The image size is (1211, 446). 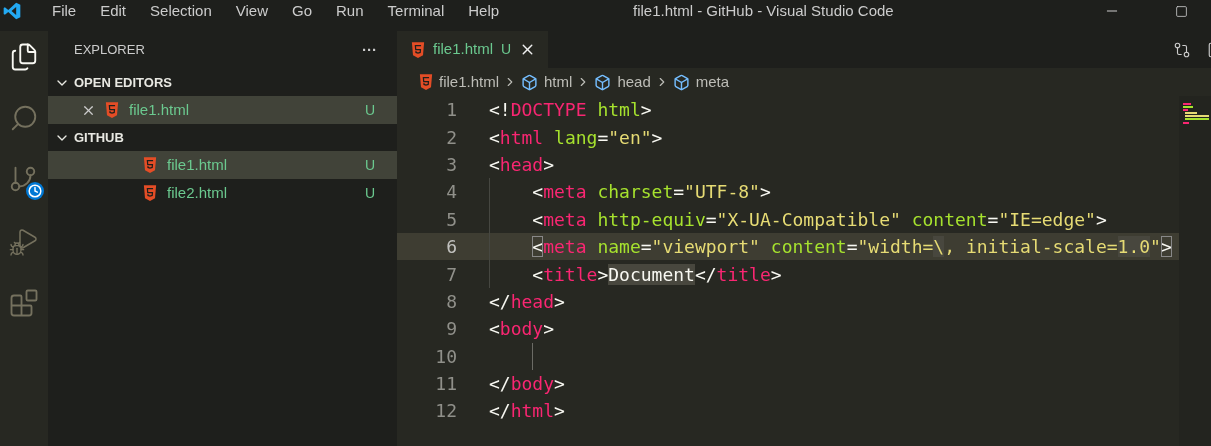 I want to click on window-title: file1.html - GitHub - Visual Studio Code, so click(x=763, y=10).